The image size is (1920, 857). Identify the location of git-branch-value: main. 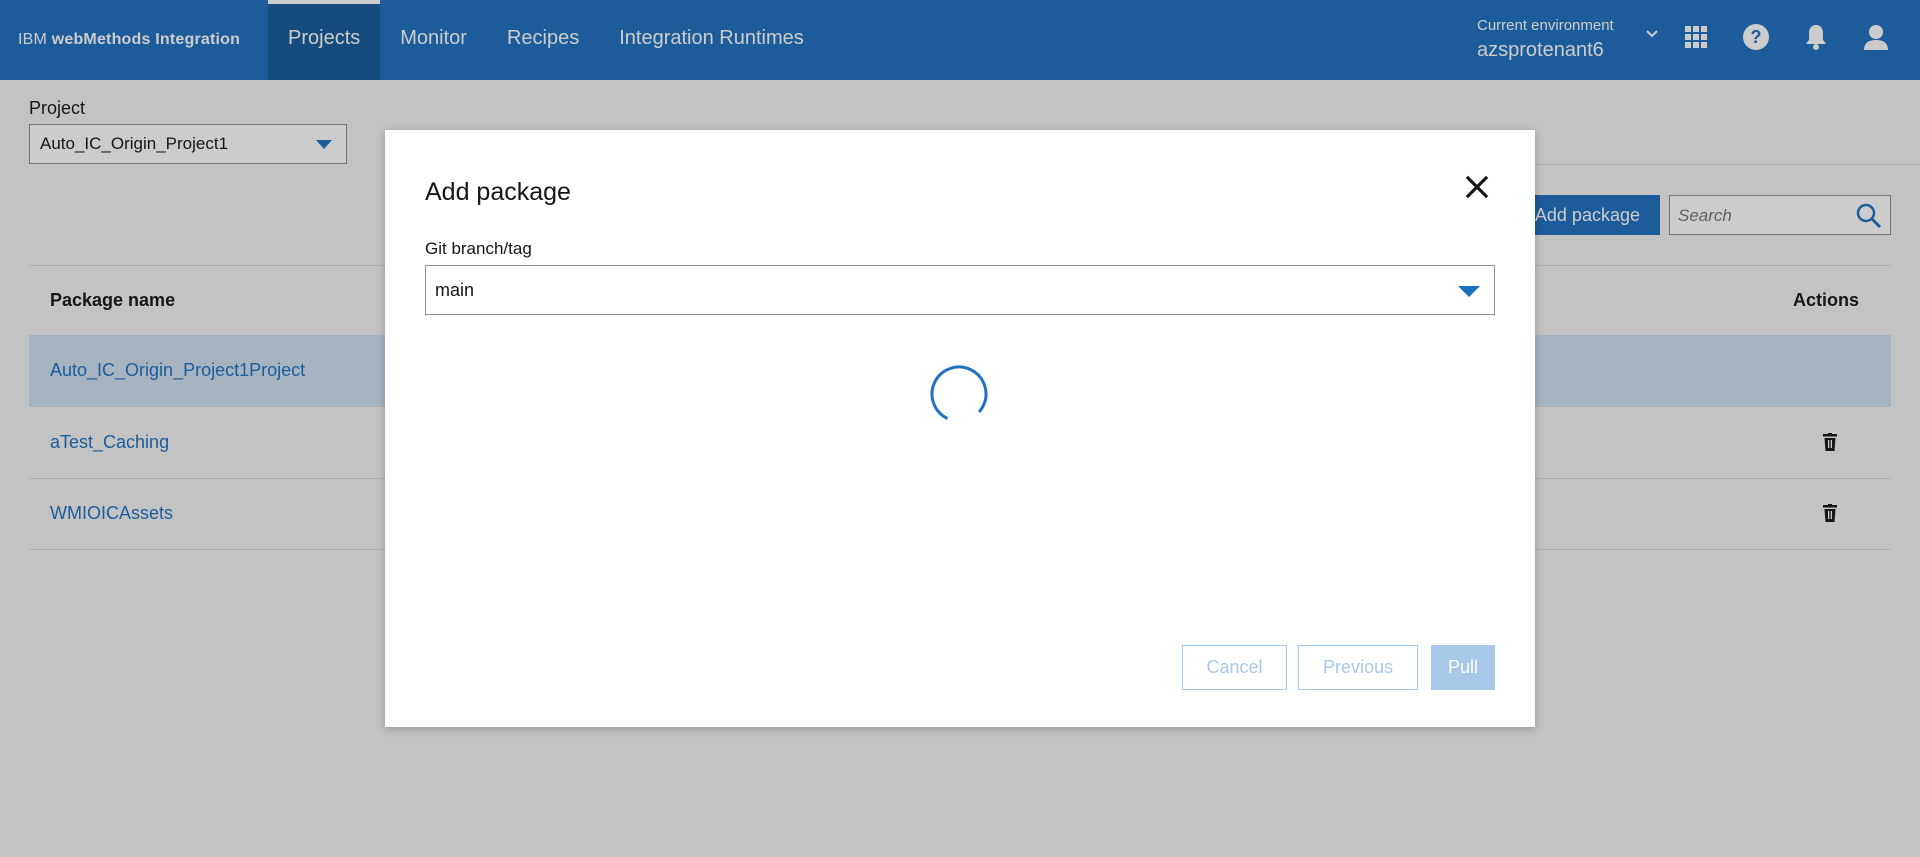
(455, 290).